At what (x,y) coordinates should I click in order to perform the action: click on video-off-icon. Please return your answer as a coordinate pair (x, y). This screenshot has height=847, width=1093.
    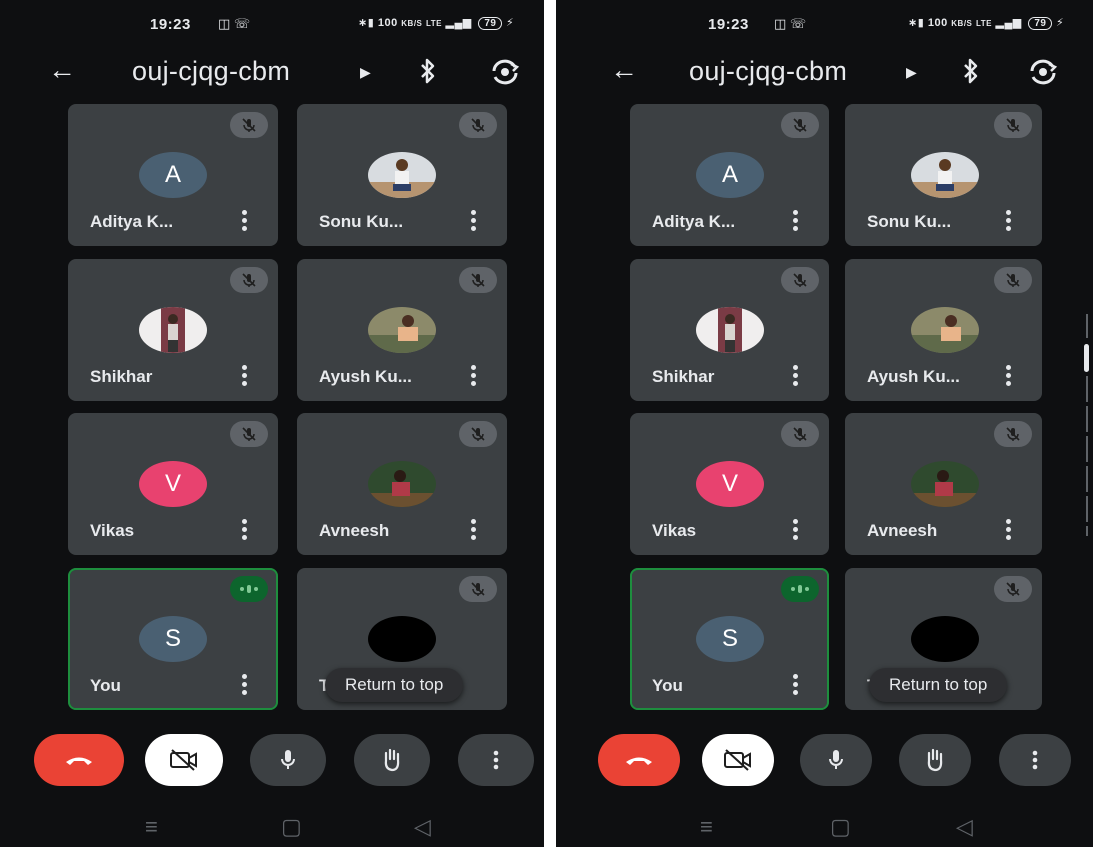
    Looking at the image, I should click on (183, 760).